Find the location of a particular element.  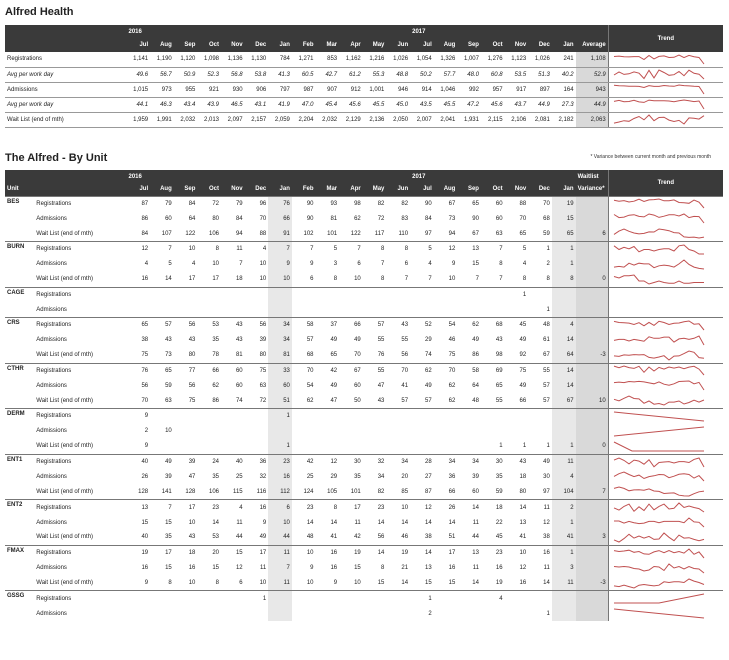

unit-row: Admissions 4 5 4 10 7 10 9 9 3 6 7 6 4 9 15 8 4 2 1 is located at coordinates (364, 264).